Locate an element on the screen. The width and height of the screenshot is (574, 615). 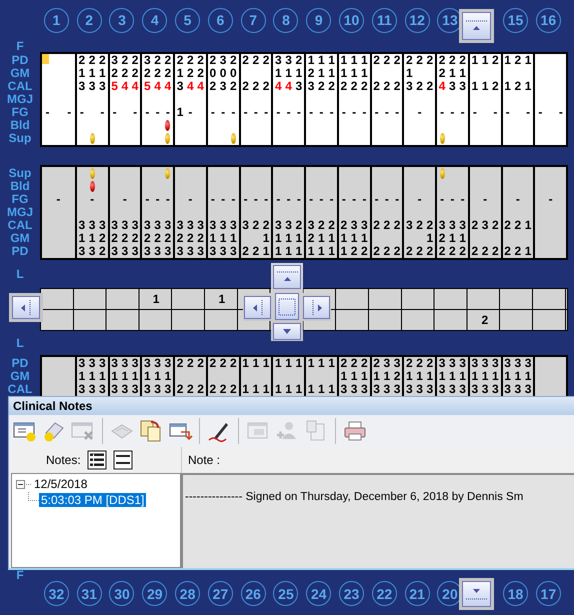
tooth-number: 27 is located at coordinates (220, 593).